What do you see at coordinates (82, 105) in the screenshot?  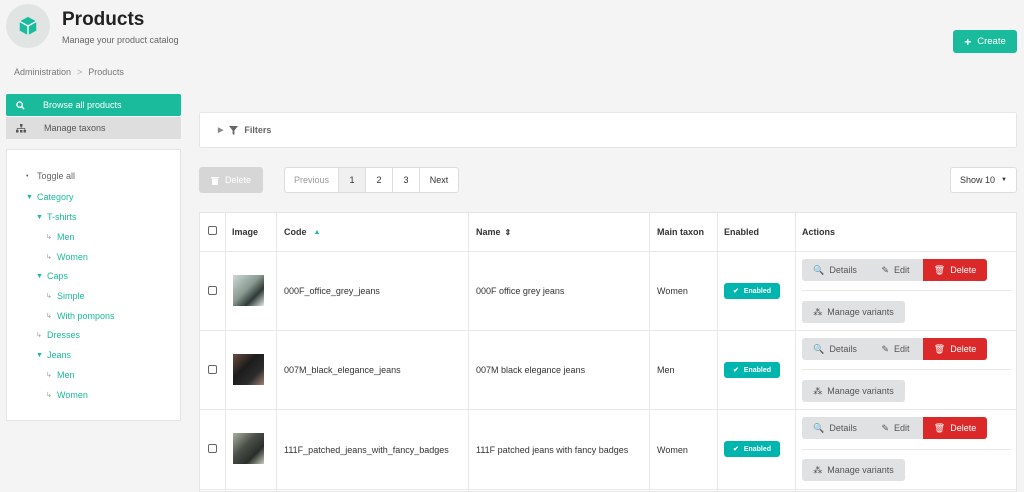 I see `nav-browse-label: Browse all products` at bounding box center [82, 105].